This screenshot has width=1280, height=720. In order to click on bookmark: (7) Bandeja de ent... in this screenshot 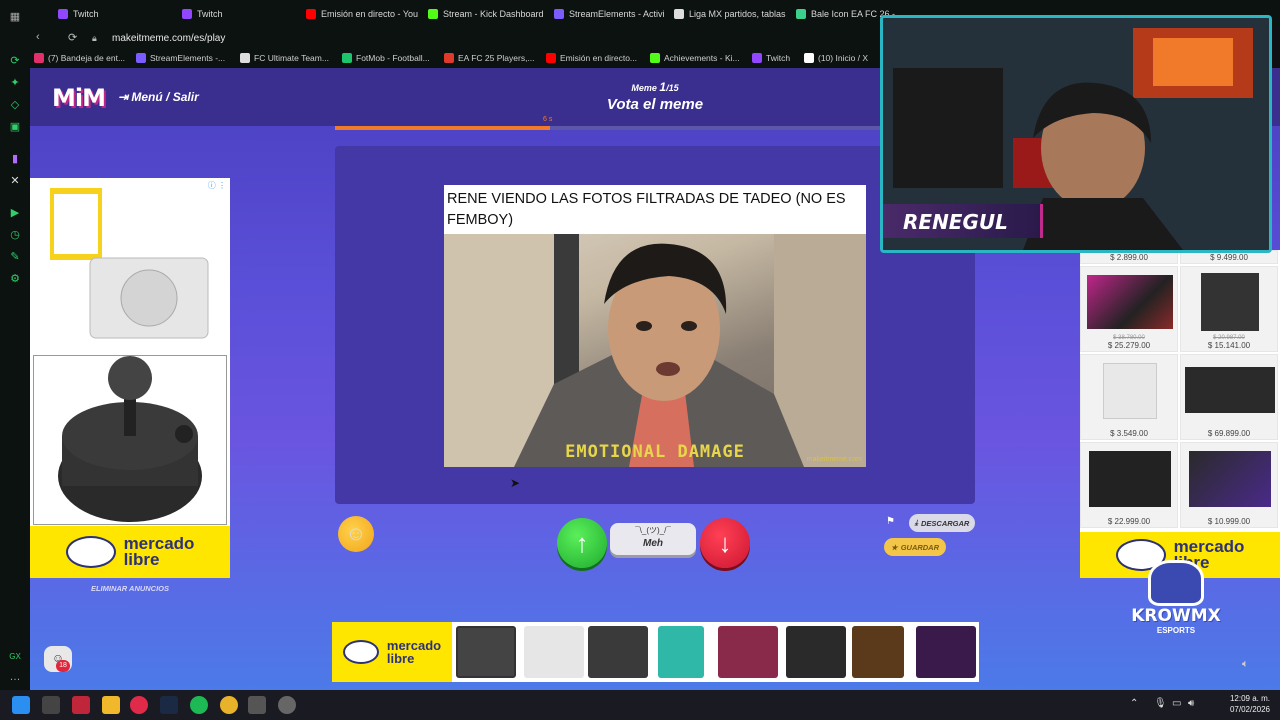, I will do `click(79, 58)`.